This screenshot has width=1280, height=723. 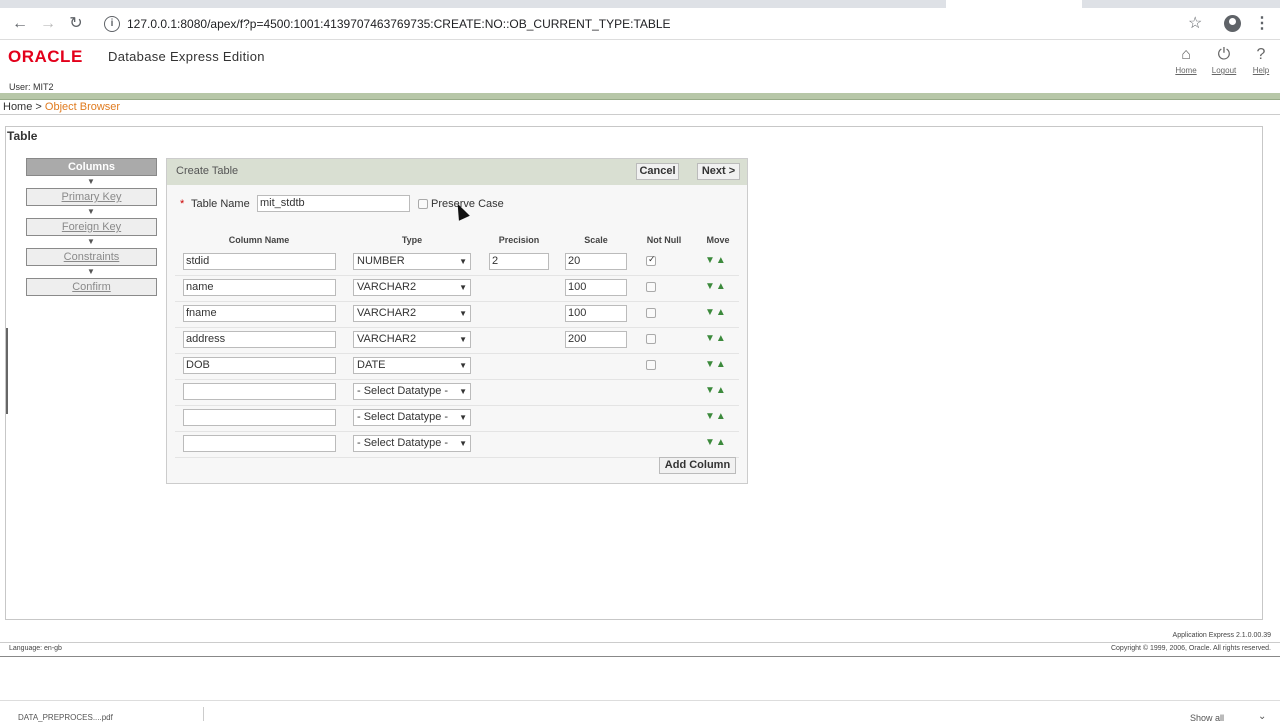 I want to click on left-edge-marker, so click(x=8, y=371).